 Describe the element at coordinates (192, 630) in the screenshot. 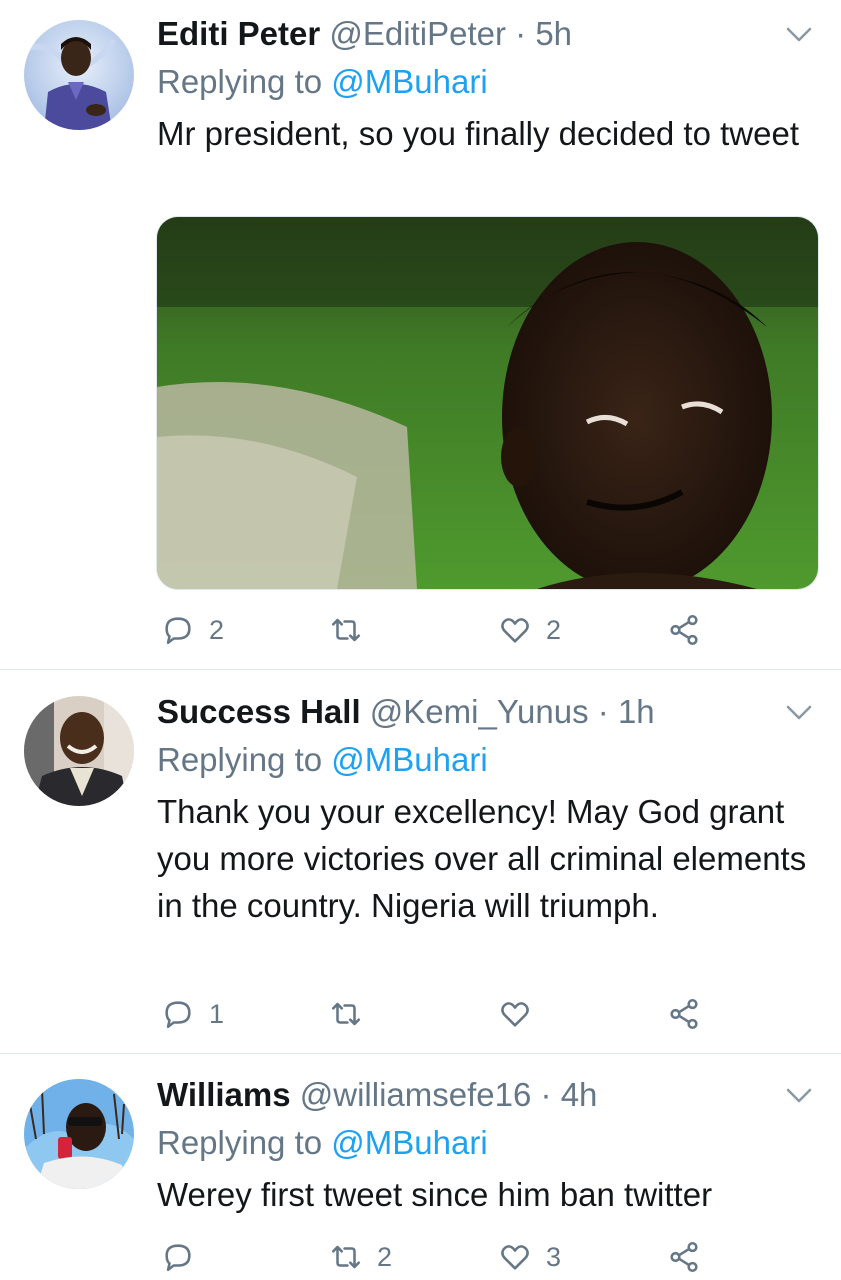

I see `reply-action: 2` at that location.